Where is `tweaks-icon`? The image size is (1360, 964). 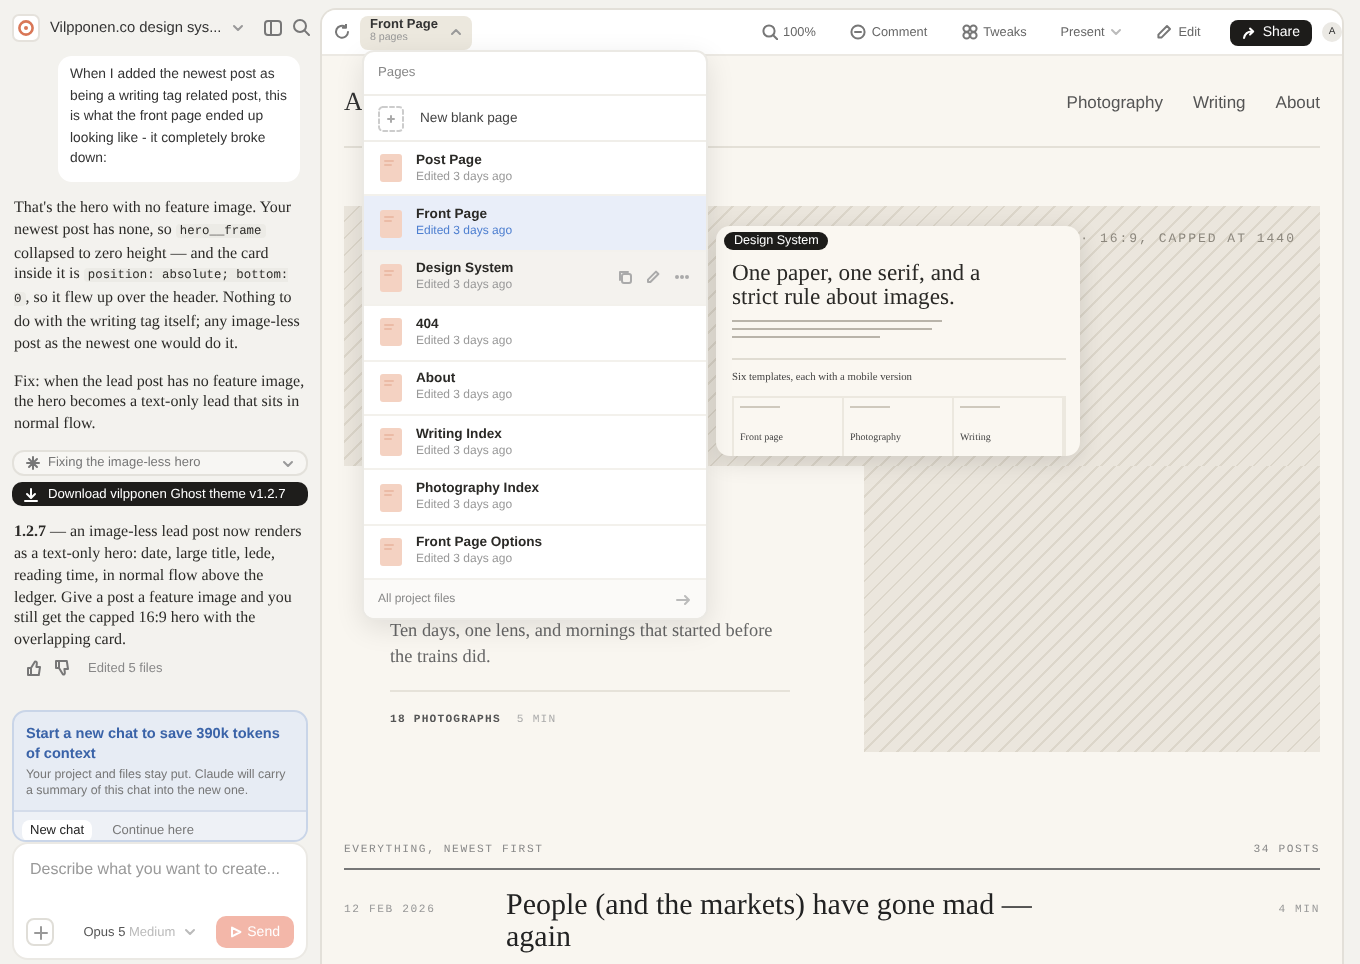 tweaks-icon is located at coordinates (969, 32).